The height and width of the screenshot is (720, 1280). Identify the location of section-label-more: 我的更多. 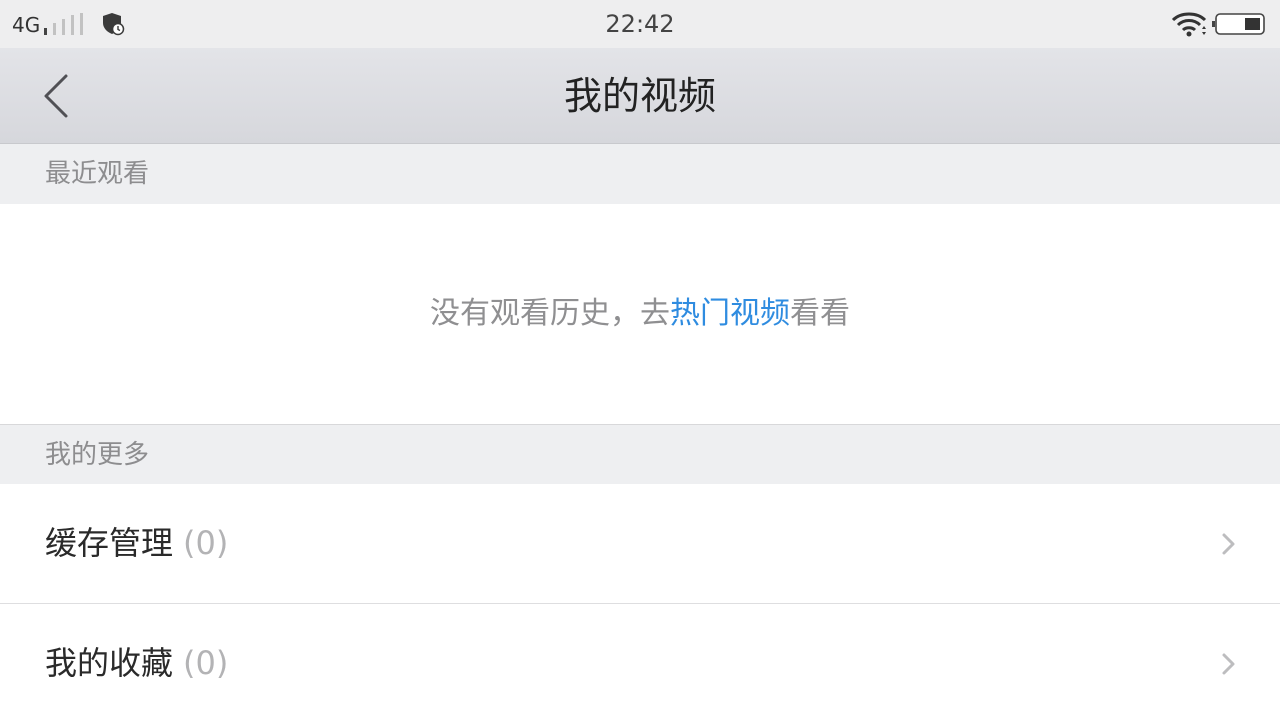
(97, 455).